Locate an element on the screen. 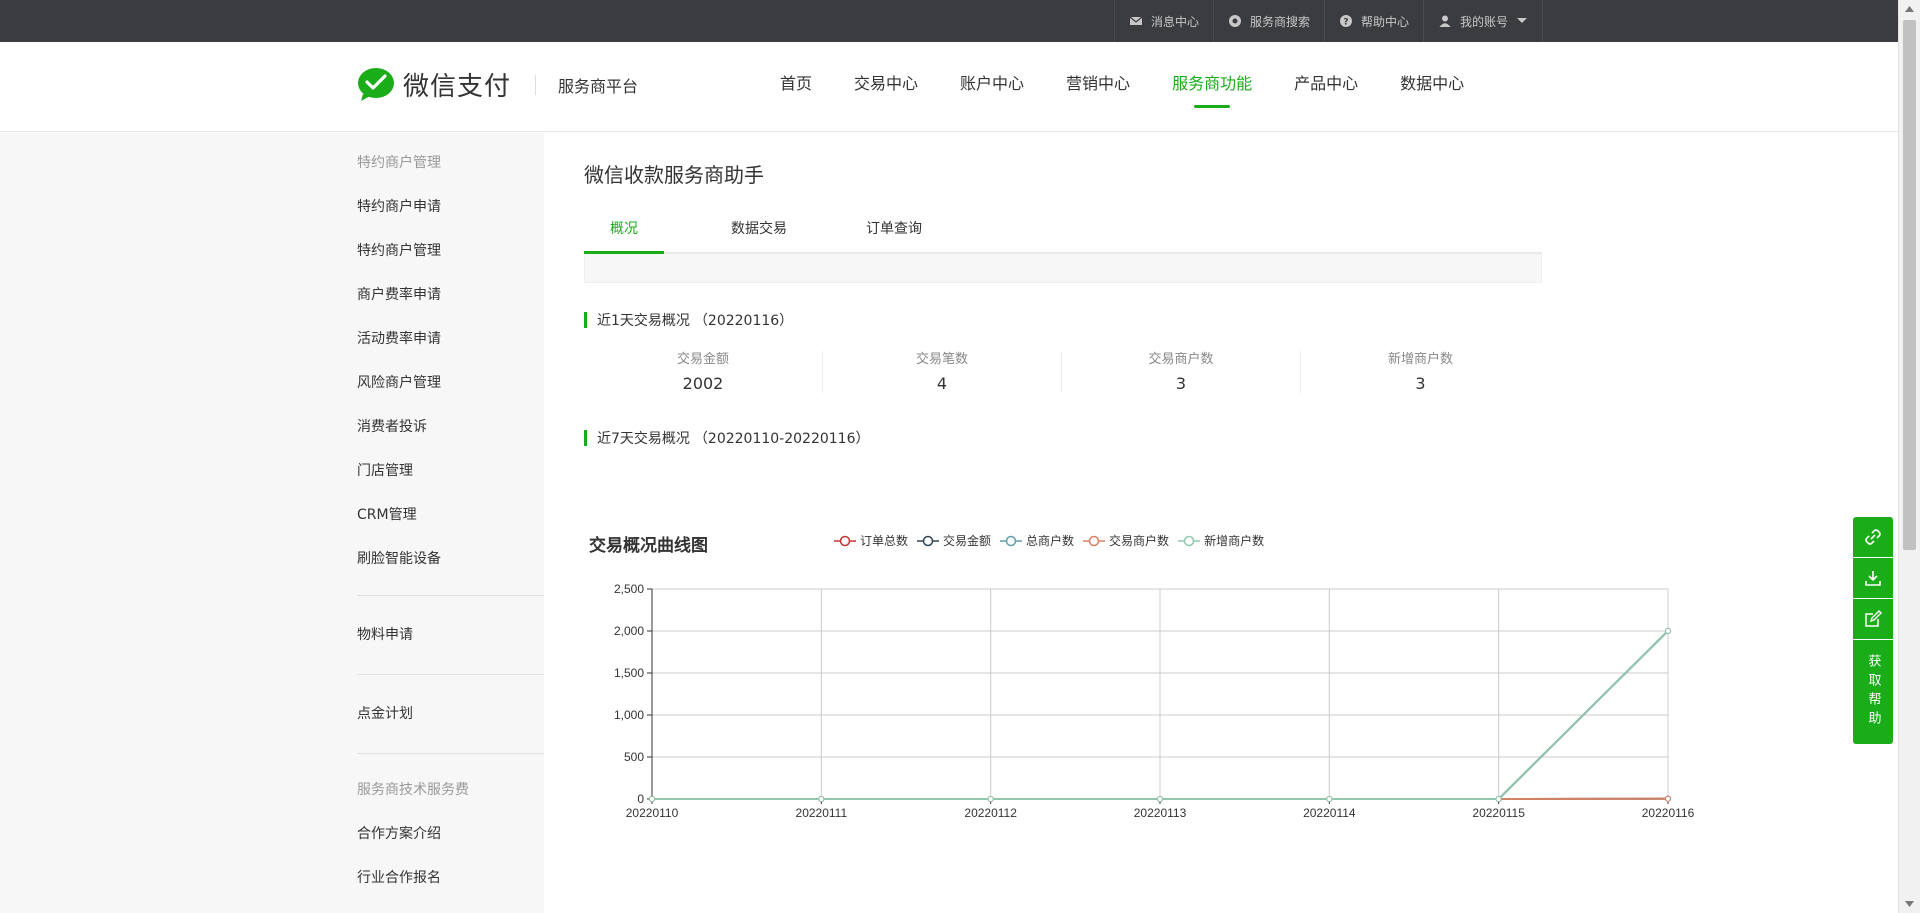  wechat-pay-logo: 微信支付 服务商平台 is located at coordinates (497, 84).